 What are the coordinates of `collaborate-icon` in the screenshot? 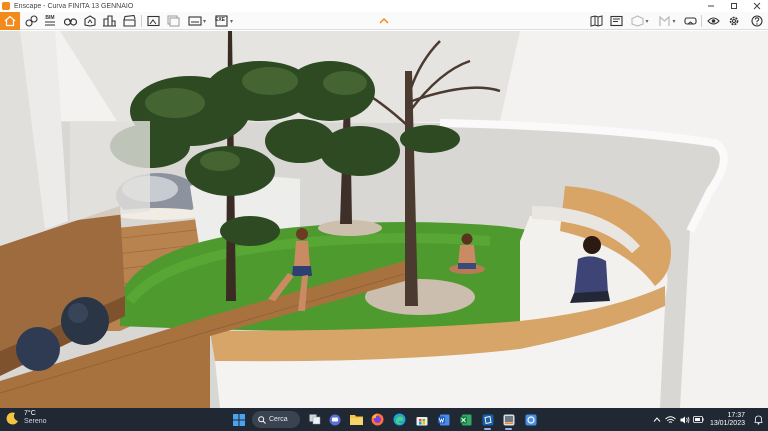 It's located at (665, 20).